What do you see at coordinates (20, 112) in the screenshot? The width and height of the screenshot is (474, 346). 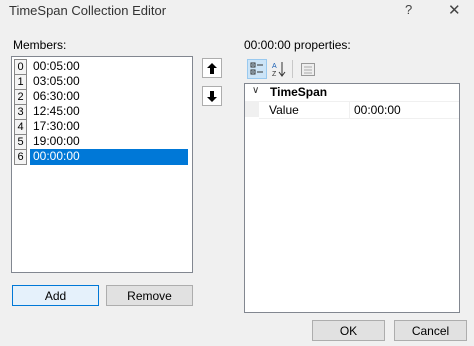 I see `list-item-index: 3` at bounding box center [20, 112].